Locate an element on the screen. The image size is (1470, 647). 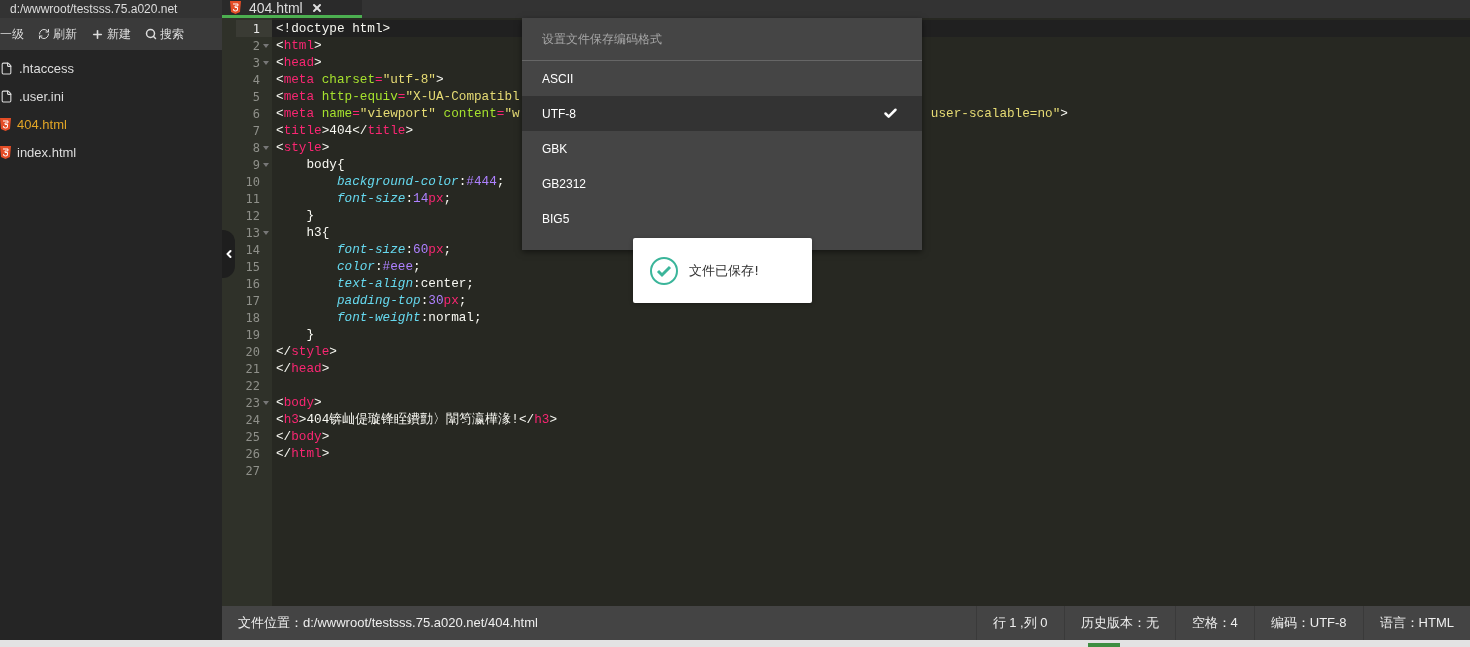
code-line: </html> is located at coordinates (303, 453).